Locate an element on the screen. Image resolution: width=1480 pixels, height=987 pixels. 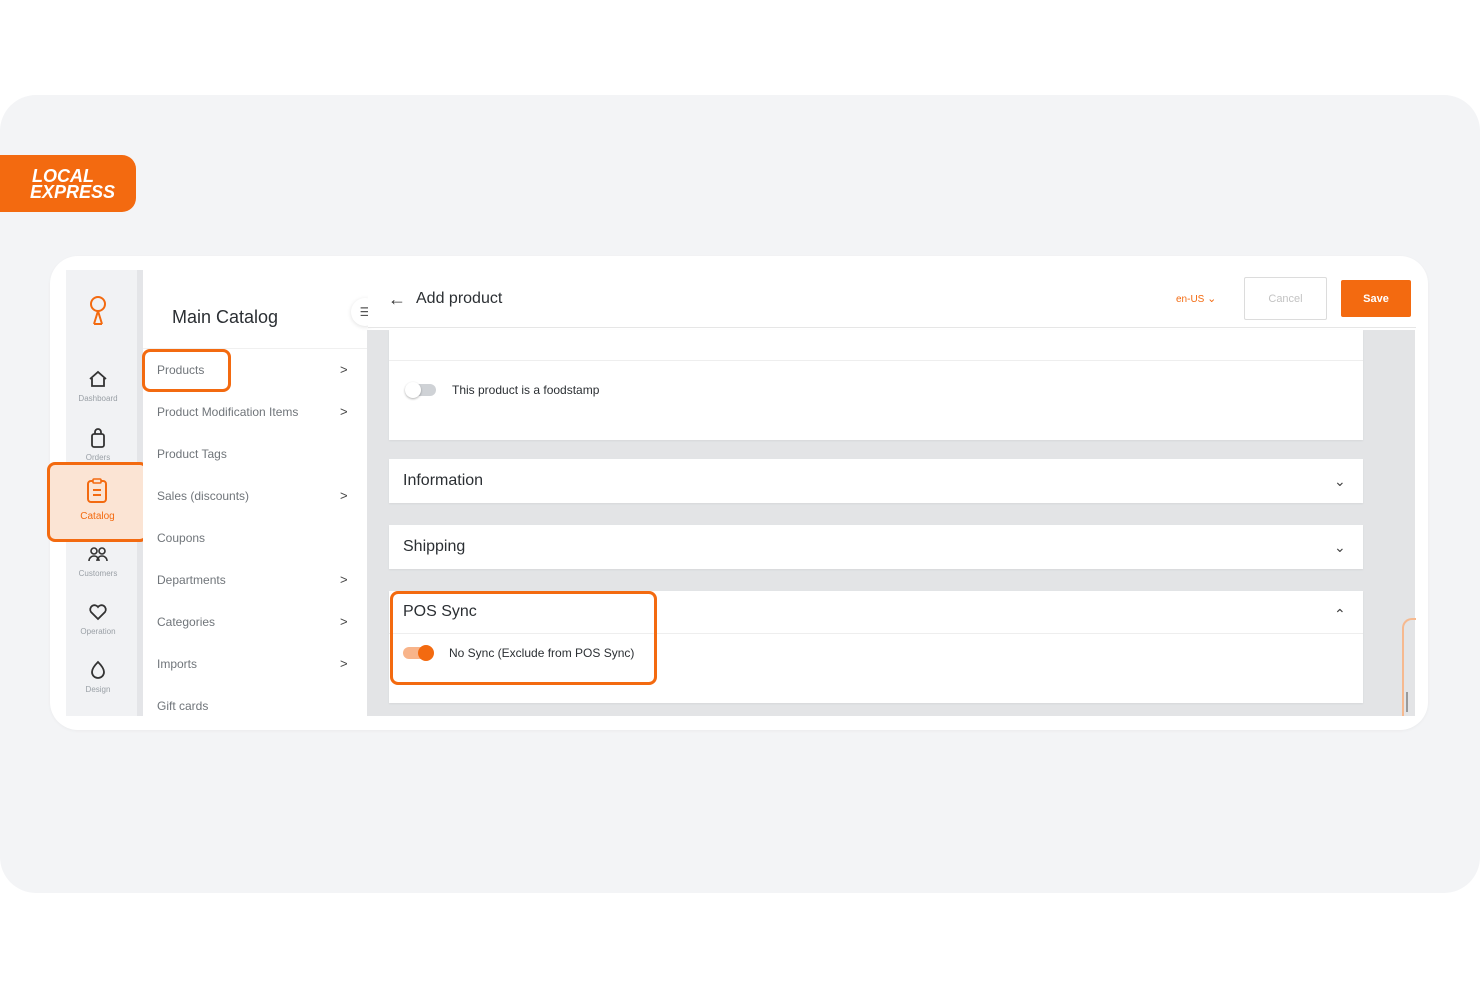
rail-item-orders: Orders is located at coordinates (98, 444).